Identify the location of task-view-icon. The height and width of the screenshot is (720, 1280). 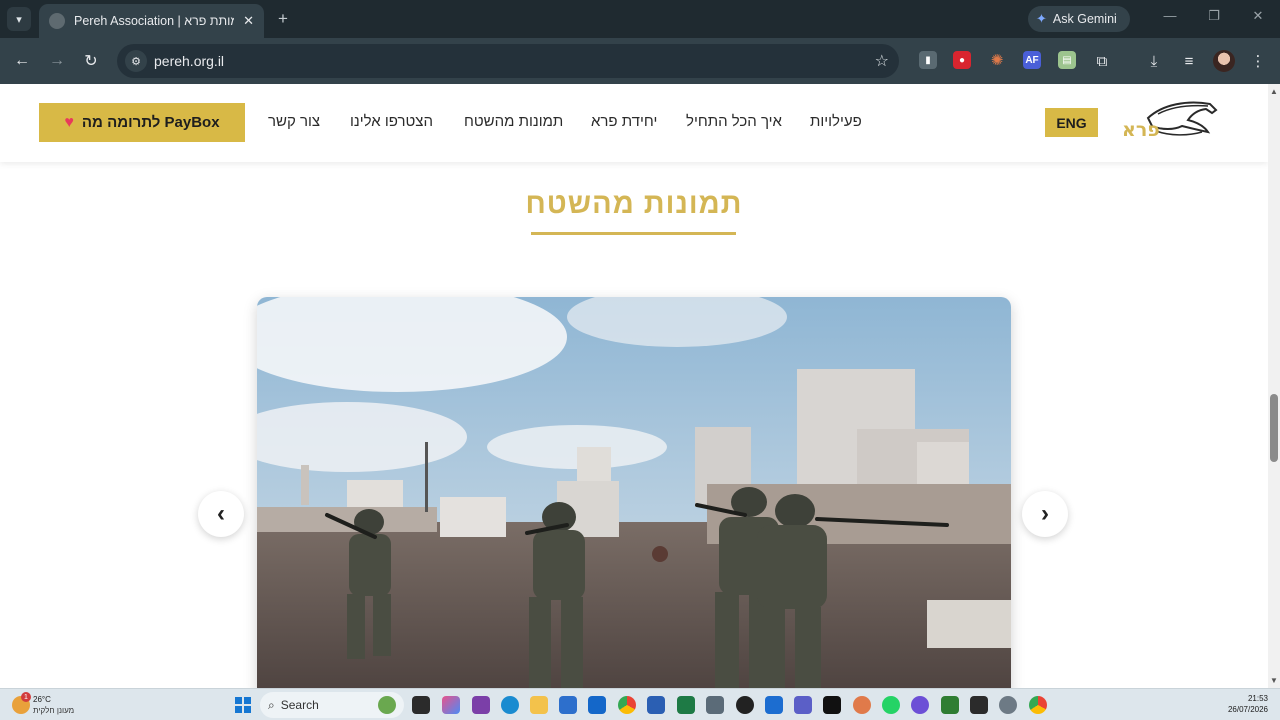
(421, 705).